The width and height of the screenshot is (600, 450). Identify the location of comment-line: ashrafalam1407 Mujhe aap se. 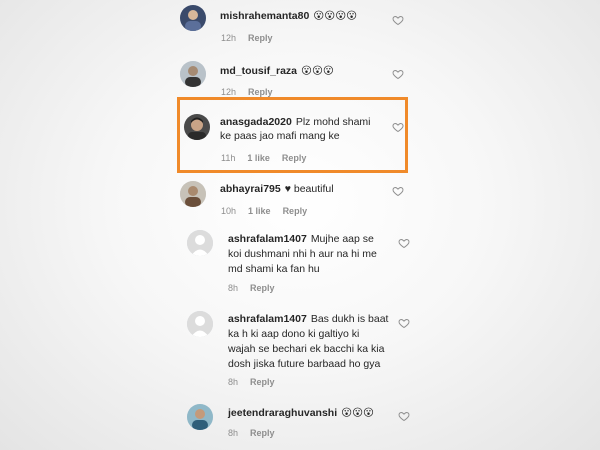
(301, 239).